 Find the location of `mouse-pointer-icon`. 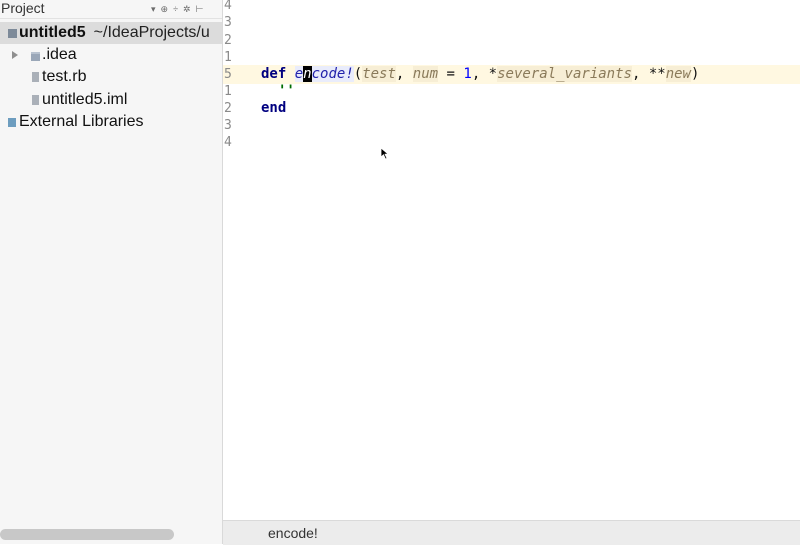

mouse-pointer-icon is located at coordinates (384, 153).